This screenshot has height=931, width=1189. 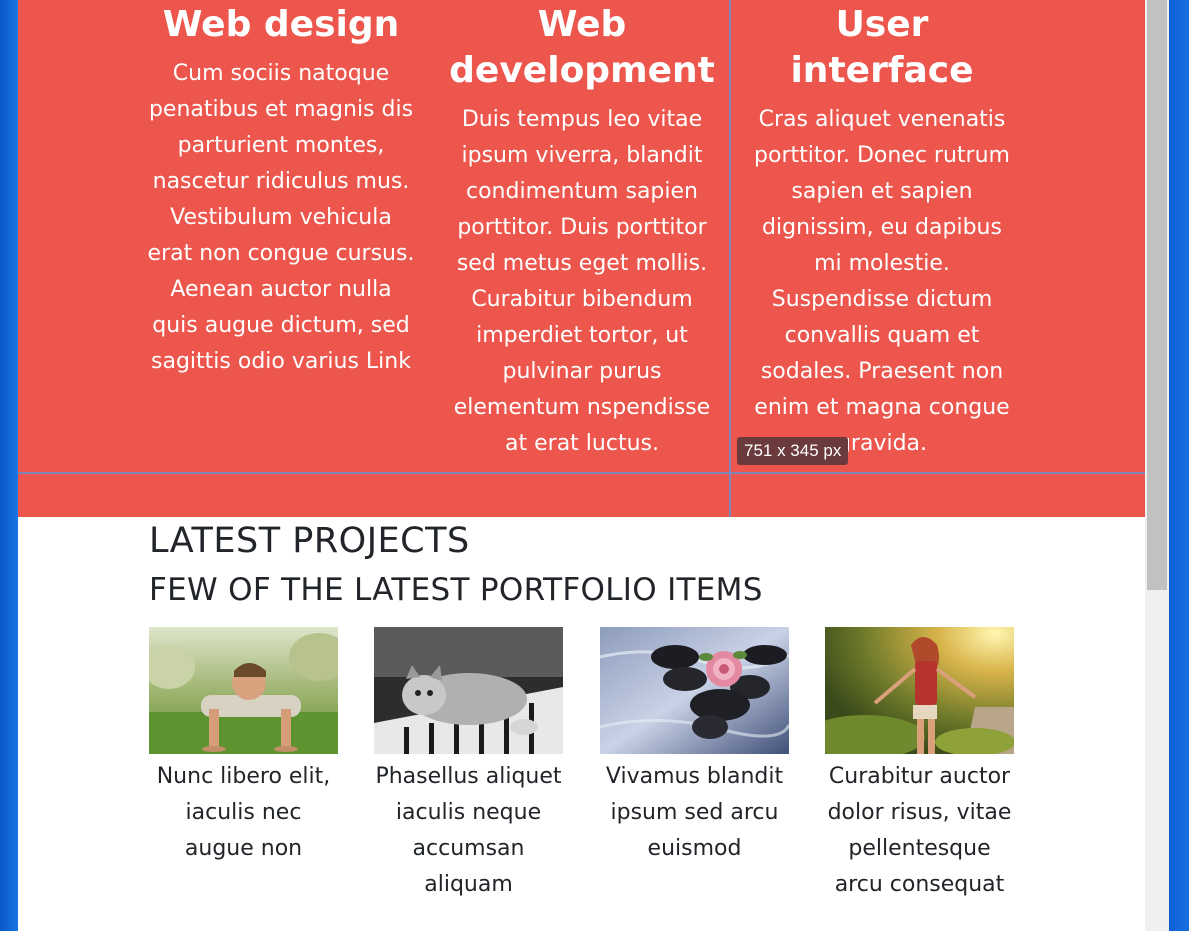 I want to click on desktop-background-right, so click(x=1179, y=465).